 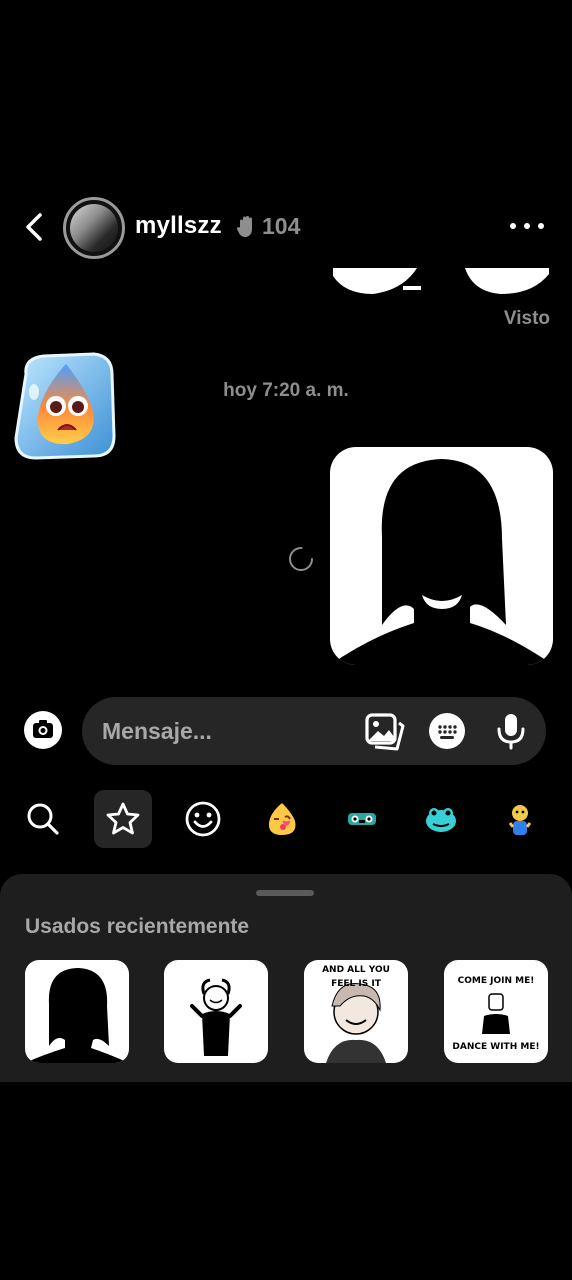 I want to click on gallery-icon, so click(x=385, y=732).